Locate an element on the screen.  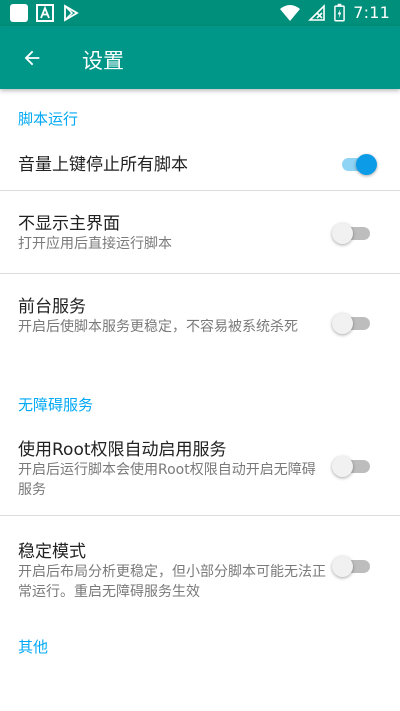
stable-mode-switch is located at coordinates (352, 566).